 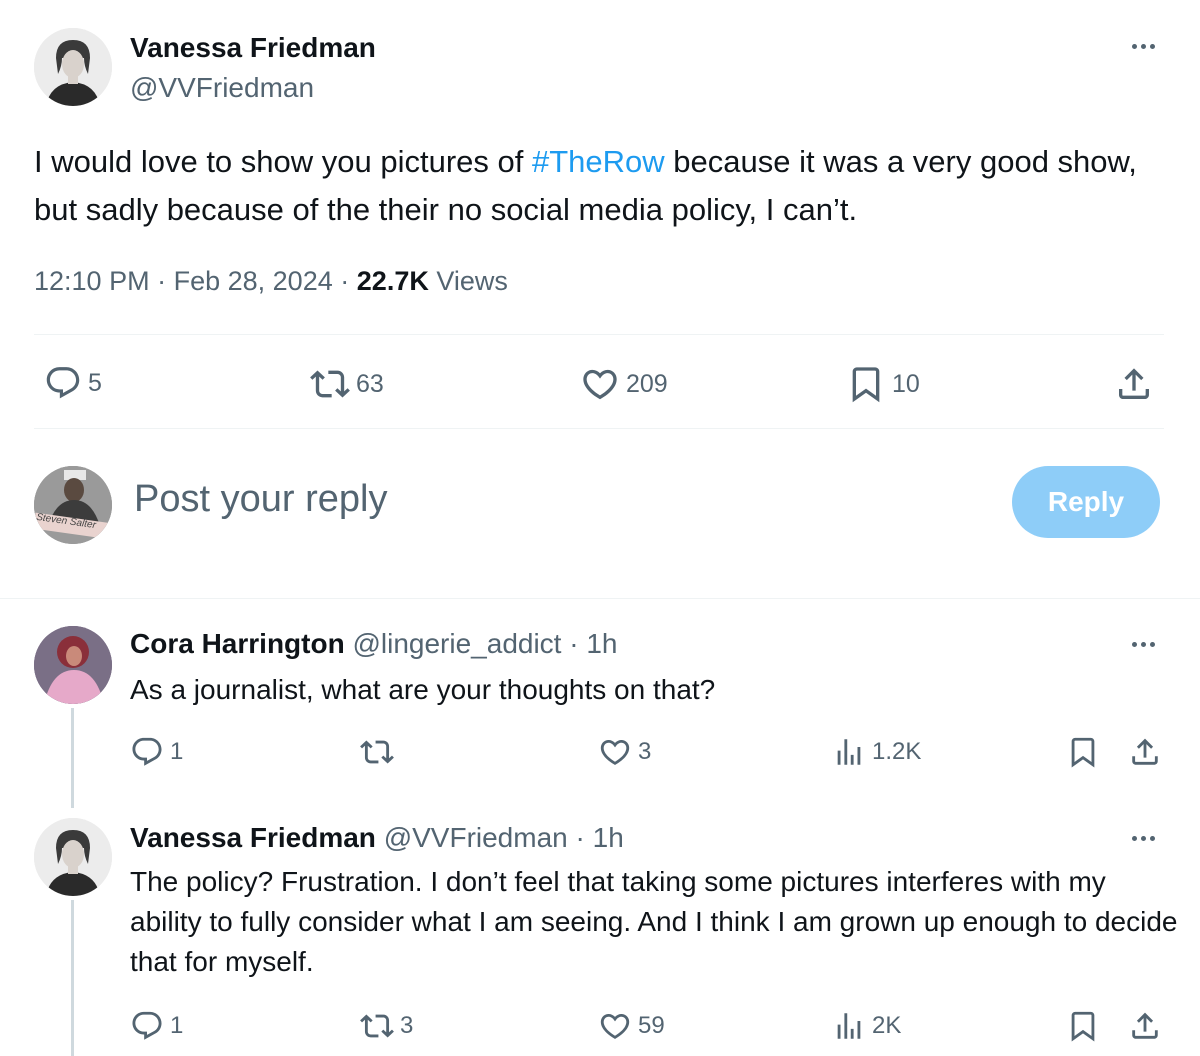 What do you see at coordinates (887, 1025) in the screenshot?
I see `views-count: 2K` at bounding box center [887, 1025].